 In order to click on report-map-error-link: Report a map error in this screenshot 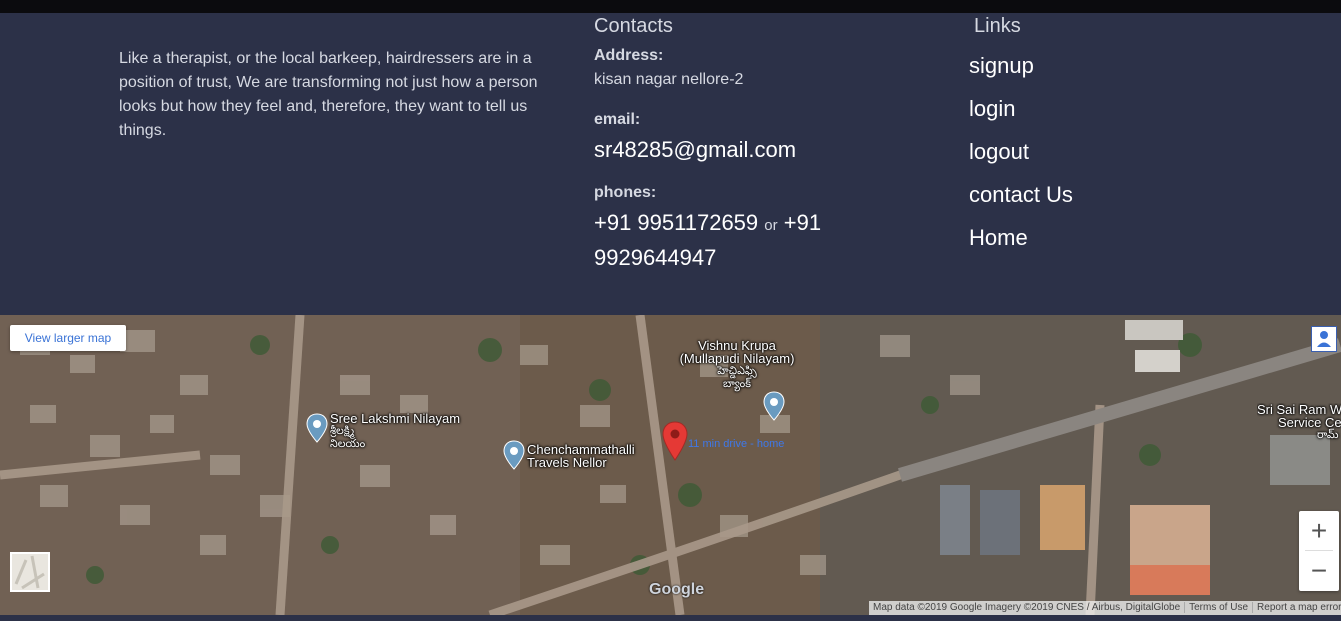, I will do `click(1296, 607)`.